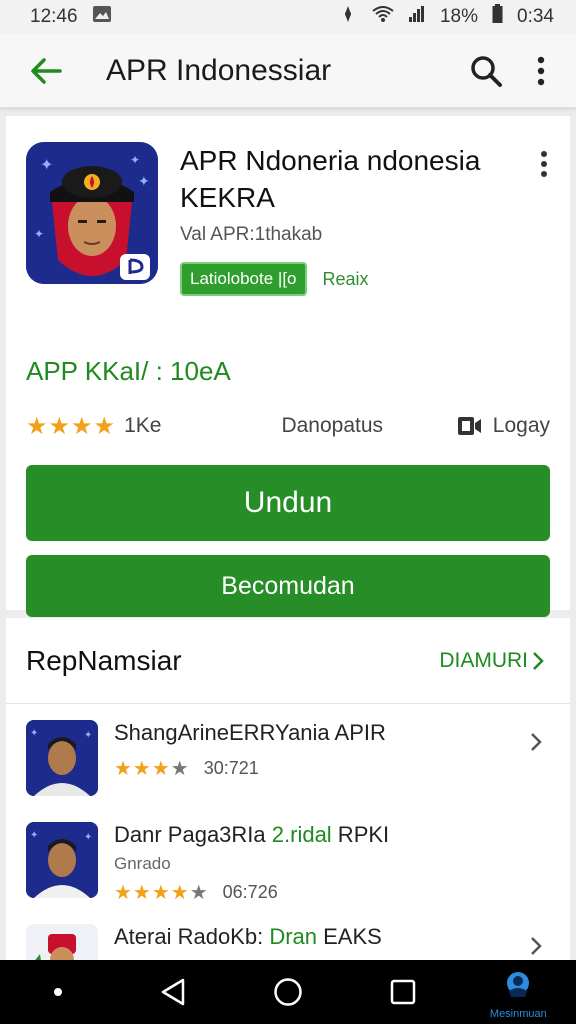 This screenshot has width=576, height=1024. Describe the element at coordinates (365, 235) in the screenshot. I see `developer-name: Val APR:1thakab` at that location.